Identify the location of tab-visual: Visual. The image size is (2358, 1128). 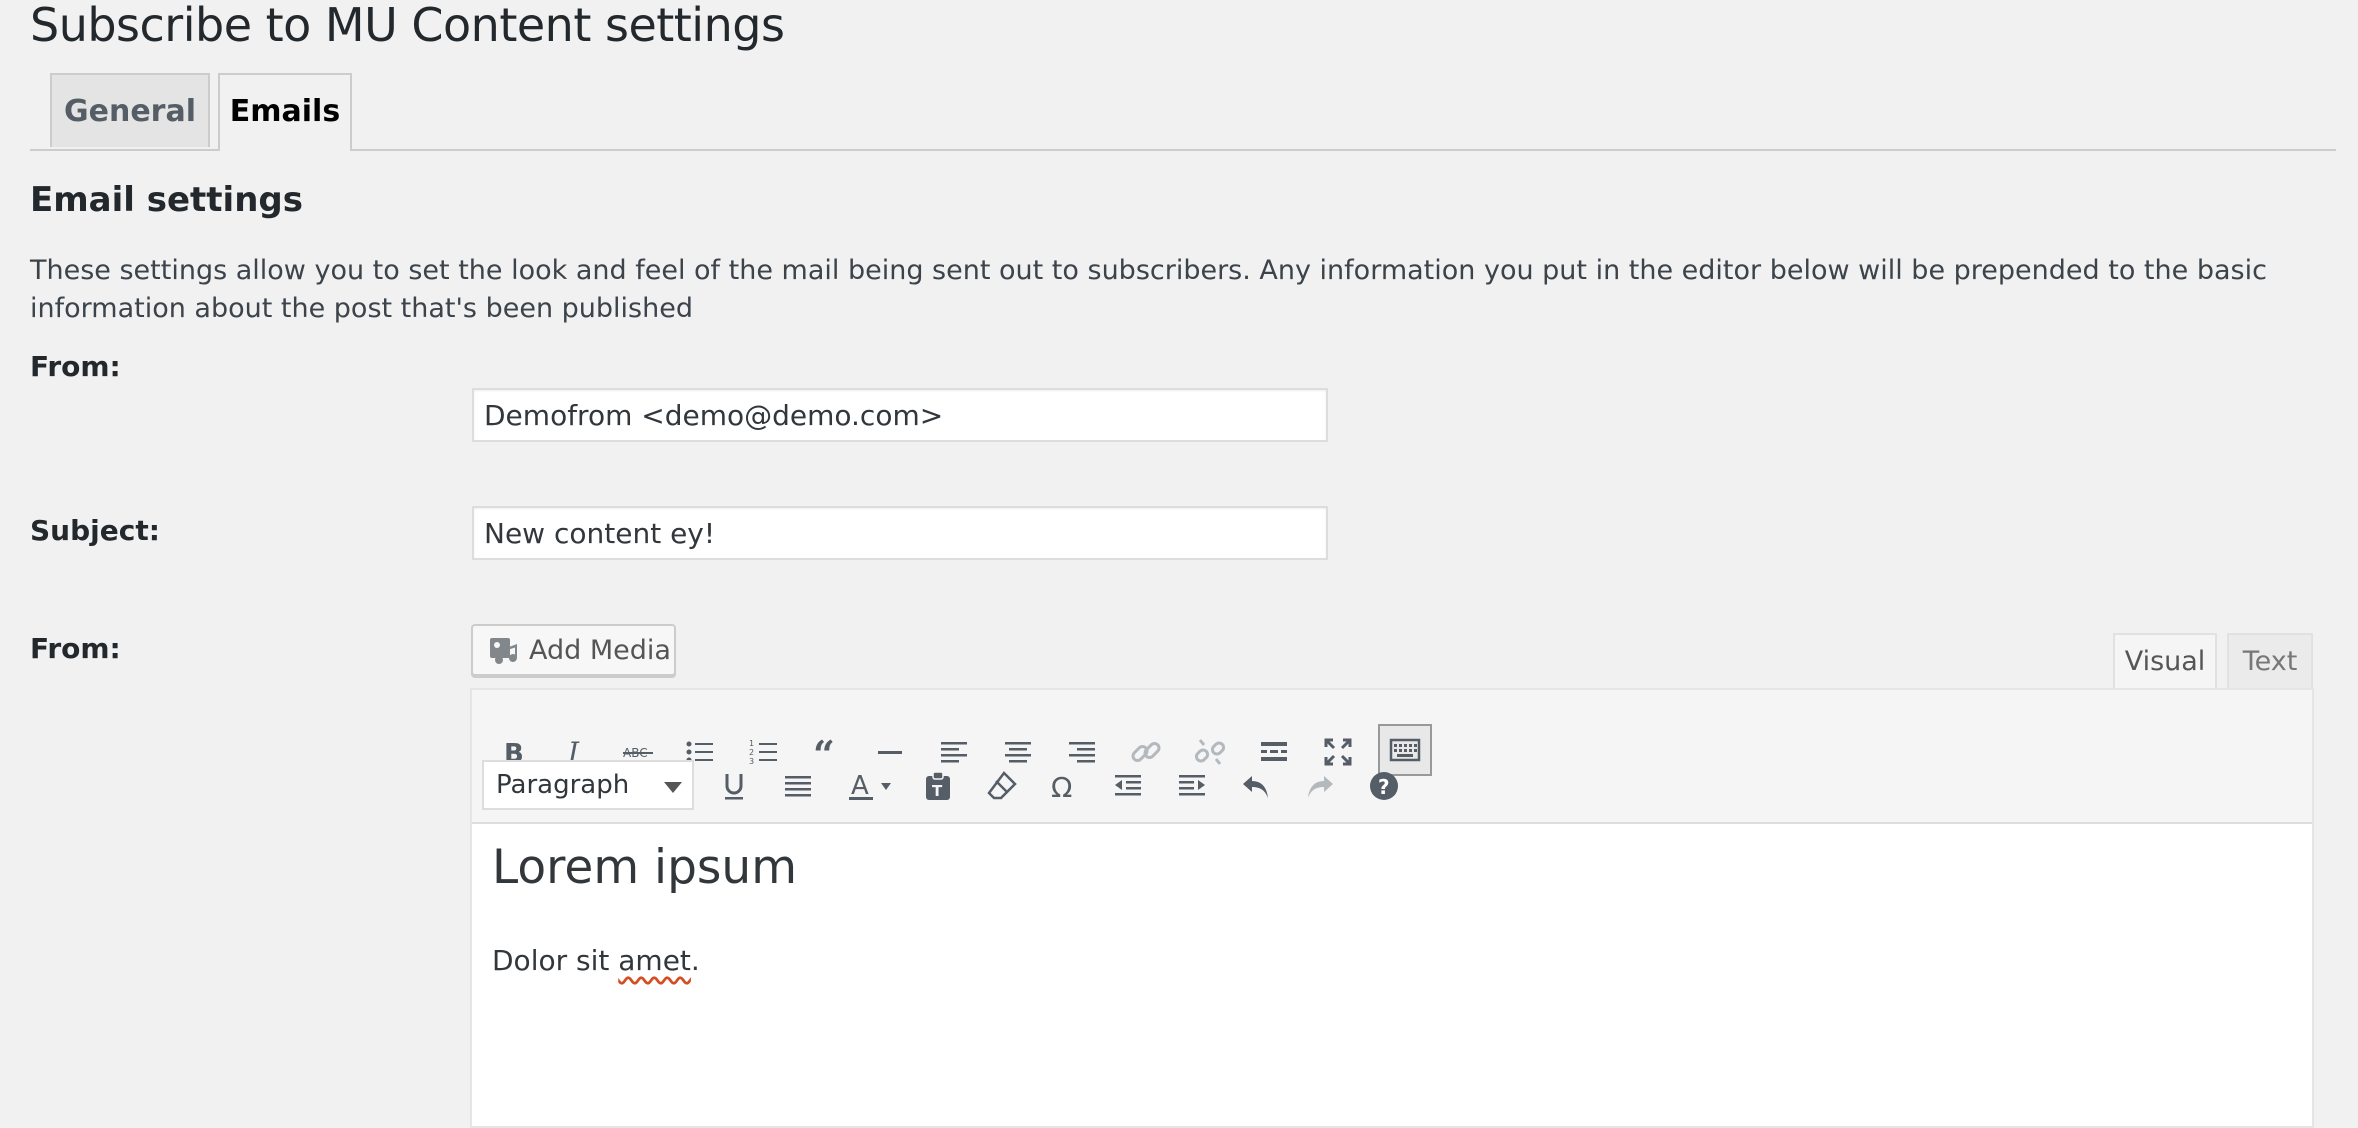
(2165, 661).